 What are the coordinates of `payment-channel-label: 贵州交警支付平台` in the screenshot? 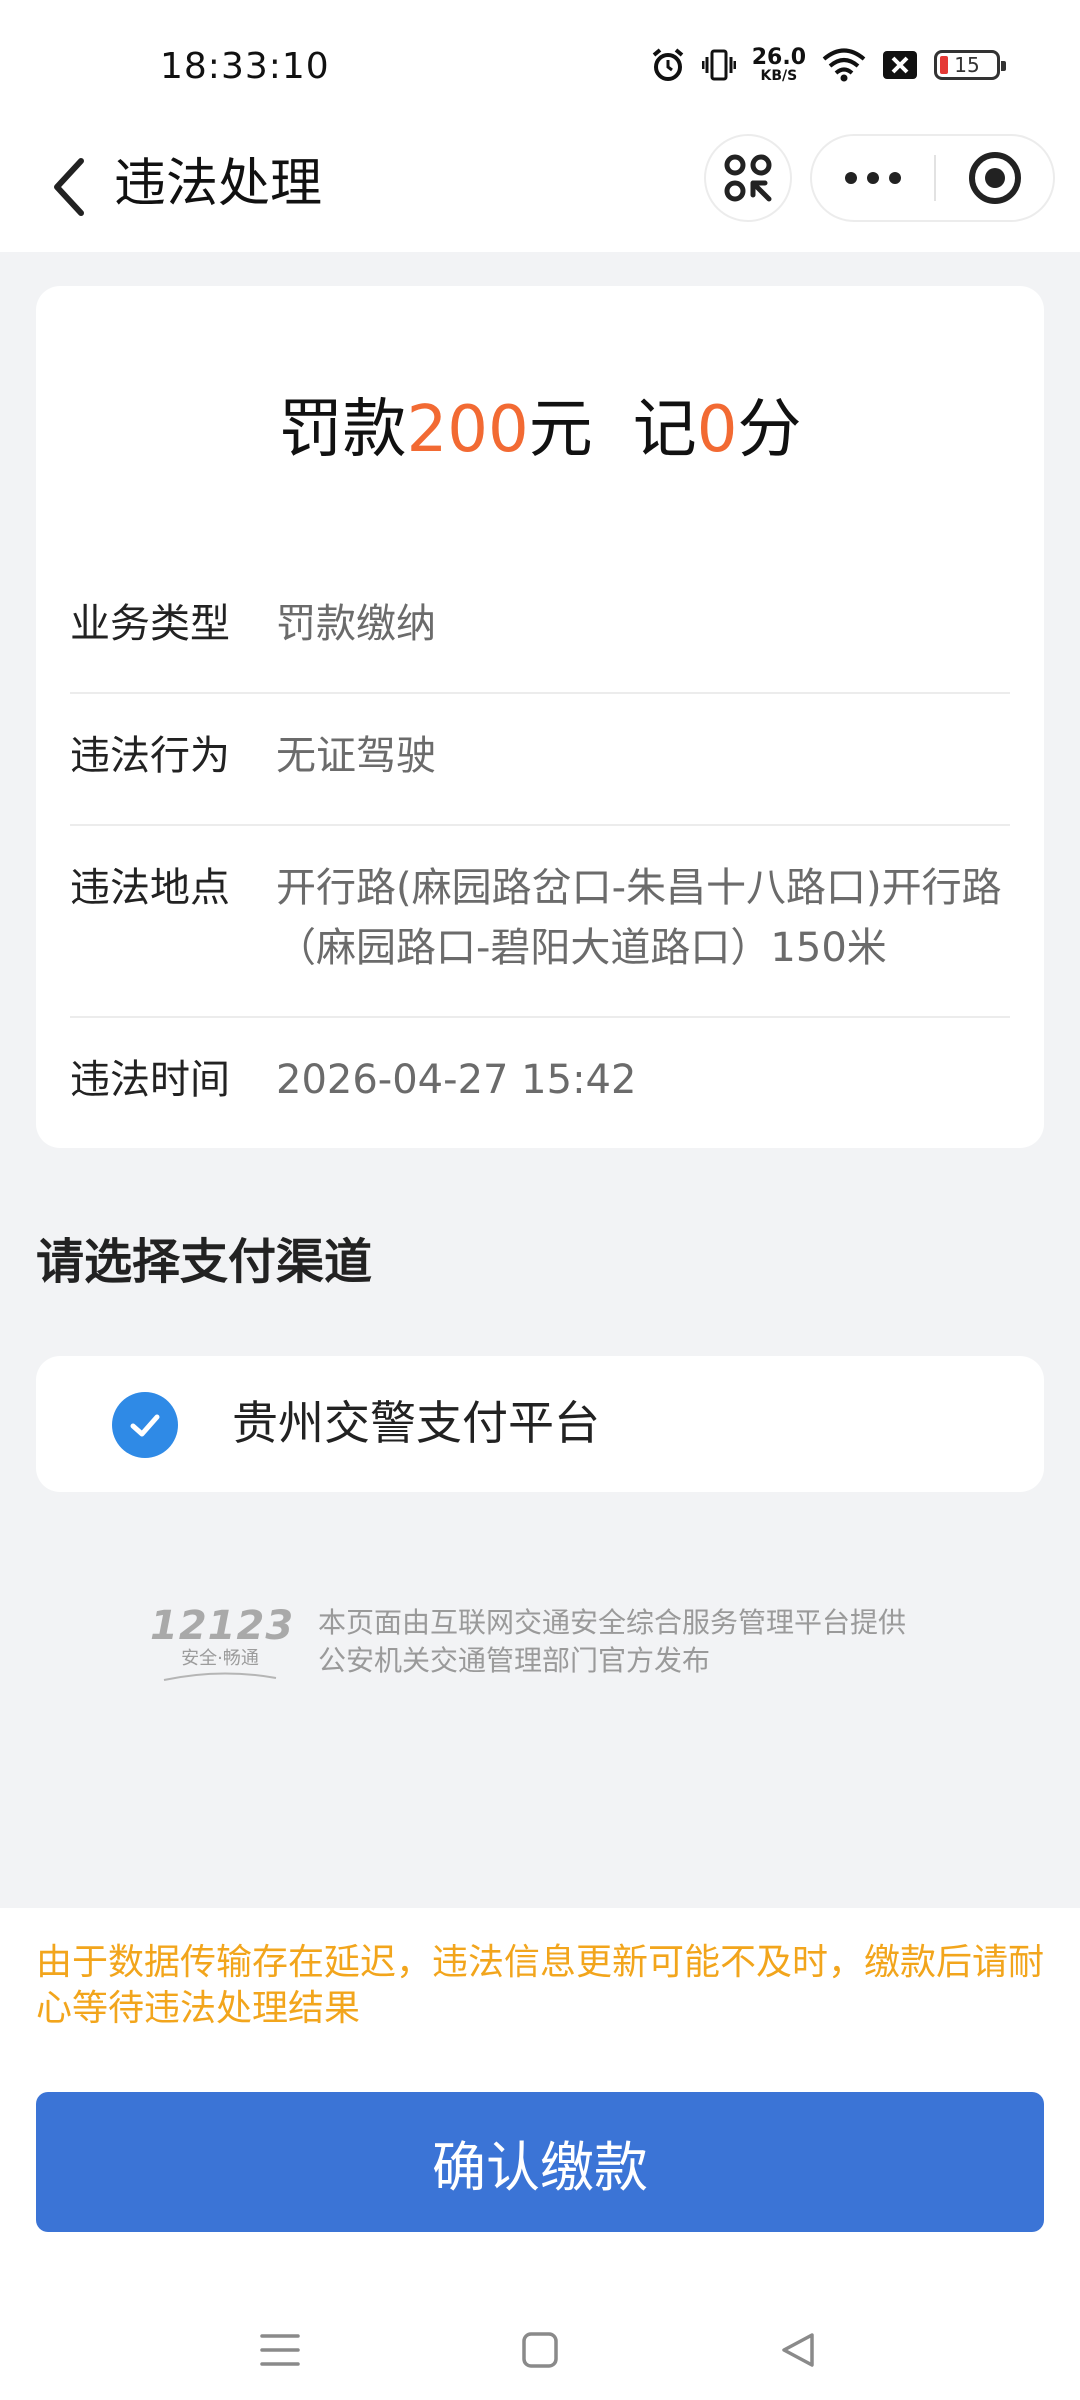 It's located at (416, 1423).